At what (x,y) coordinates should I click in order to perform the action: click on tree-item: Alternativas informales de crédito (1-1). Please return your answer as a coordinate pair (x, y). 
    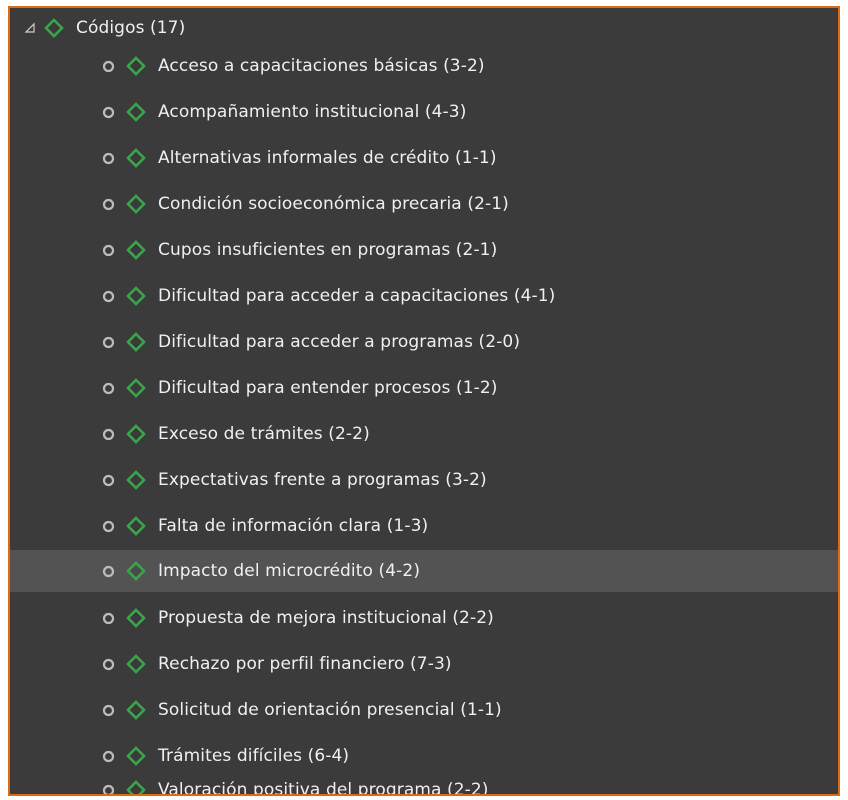
    Looking at the image, I should click on (424, 158).